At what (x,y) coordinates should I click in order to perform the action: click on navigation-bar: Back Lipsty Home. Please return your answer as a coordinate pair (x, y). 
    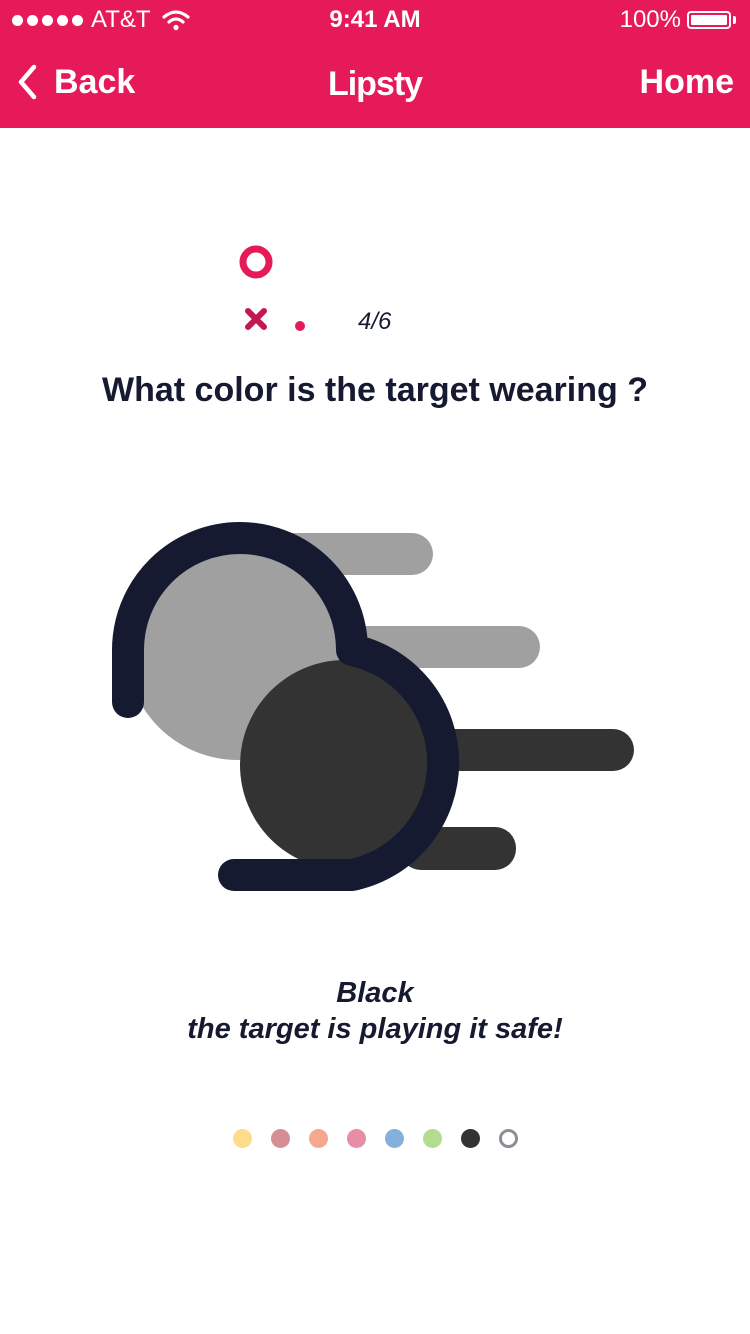
    Looking at the image, I should click on (375, 84).